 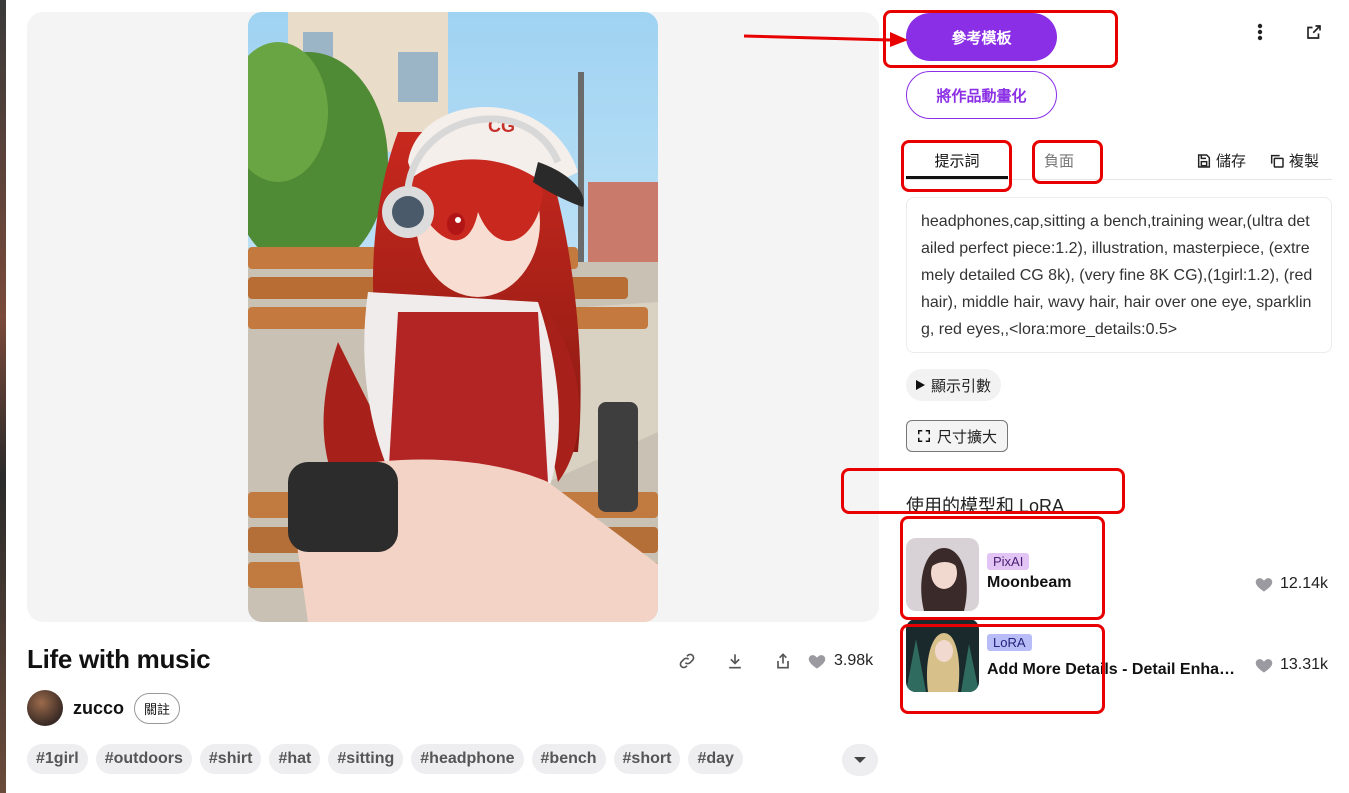 I want to click on tag: #day, so click(x=715, y=759).